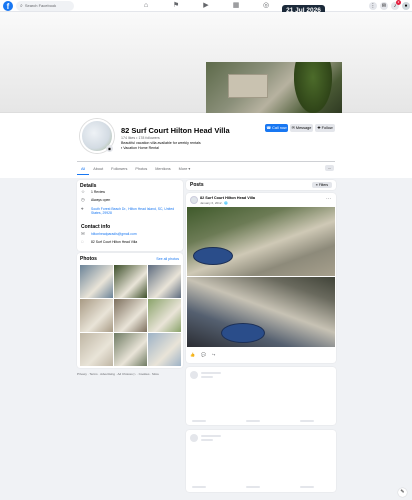 This screenshot has height=500, width=412. I want to click on page-name-text: 82 Surf Court Hilton Head Villa, so click(114, 242).